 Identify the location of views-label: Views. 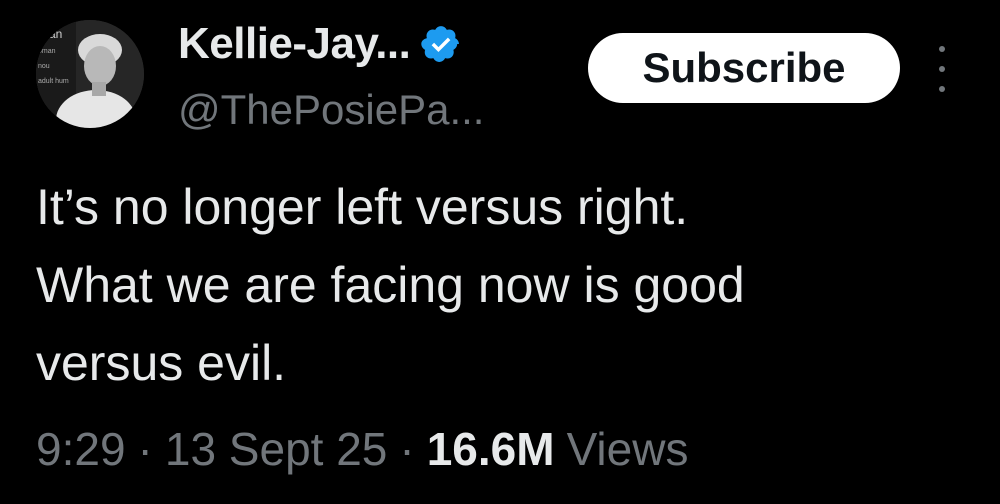
(628, 449).